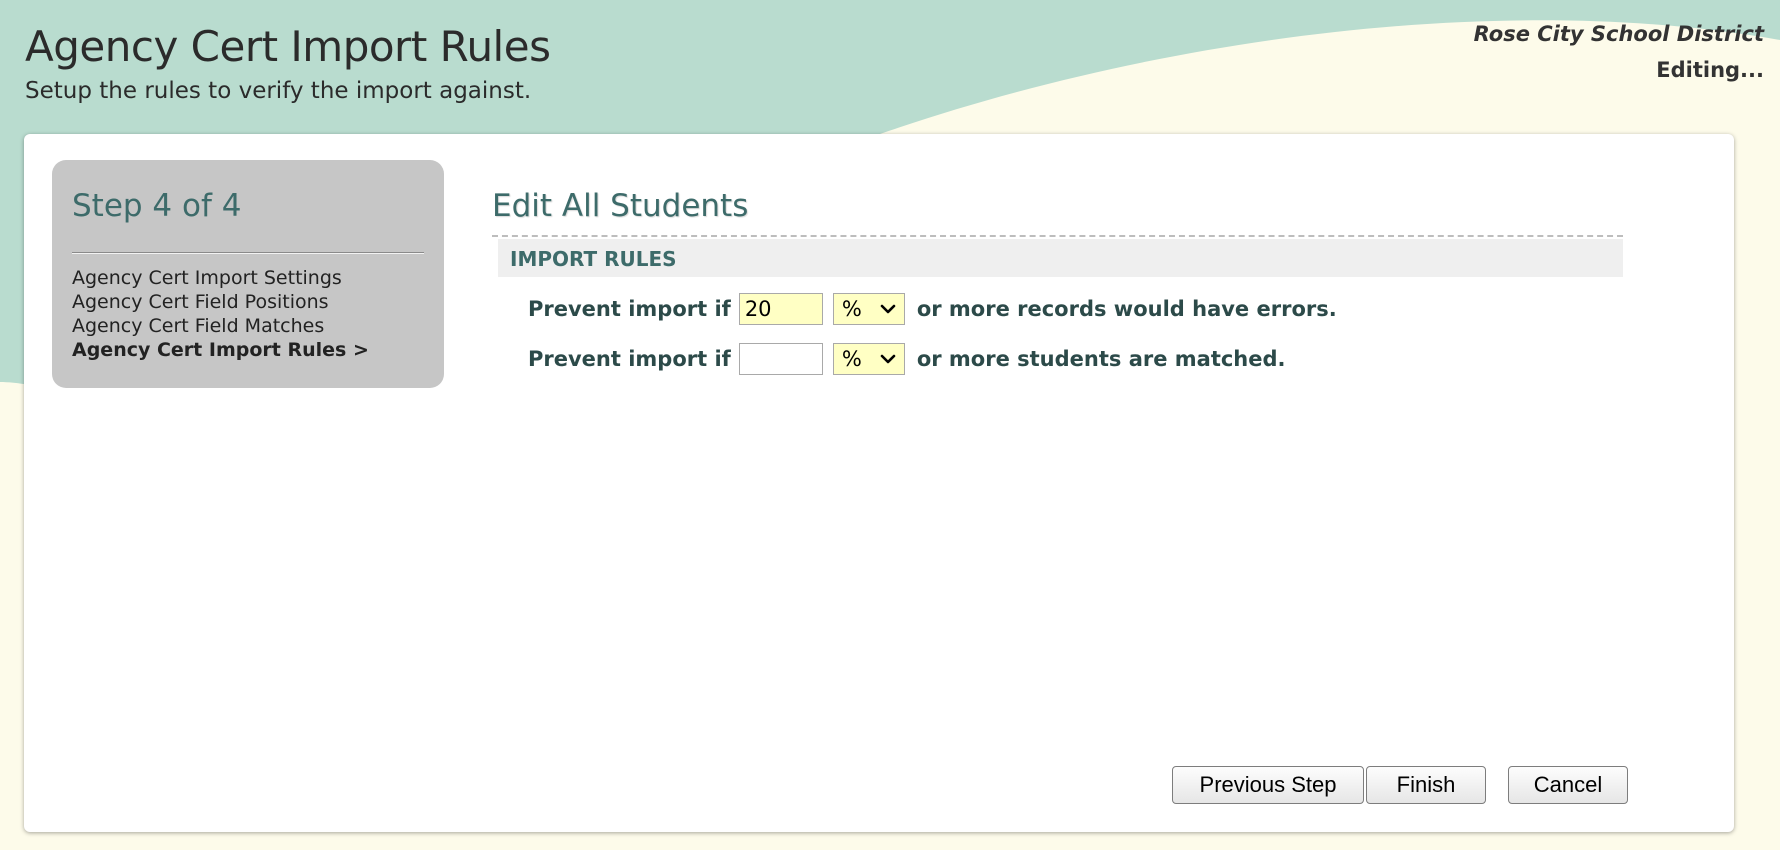  I want to click on step-counter: Step 4 of 4, so click(157, 206).